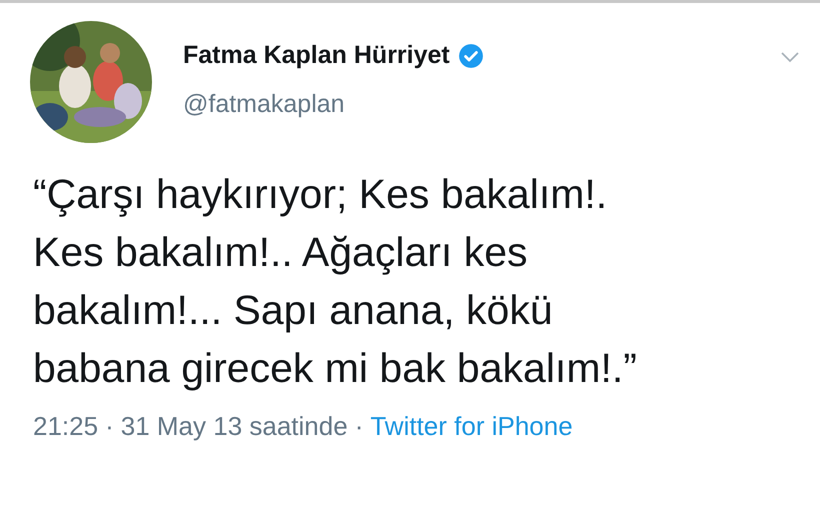 The image size is (820, 518). Describe the element at coordinates (316, 55) in the screenshot. I see `author-name: Fatma Kaplan Hürriyet` at that location.